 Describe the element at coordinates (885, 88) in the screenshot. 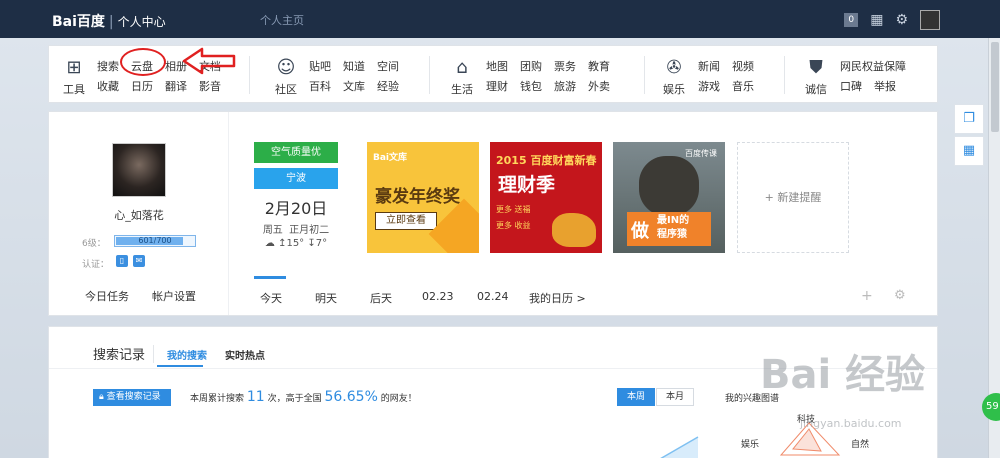

I see `nav-item-report: 举报` at that location.